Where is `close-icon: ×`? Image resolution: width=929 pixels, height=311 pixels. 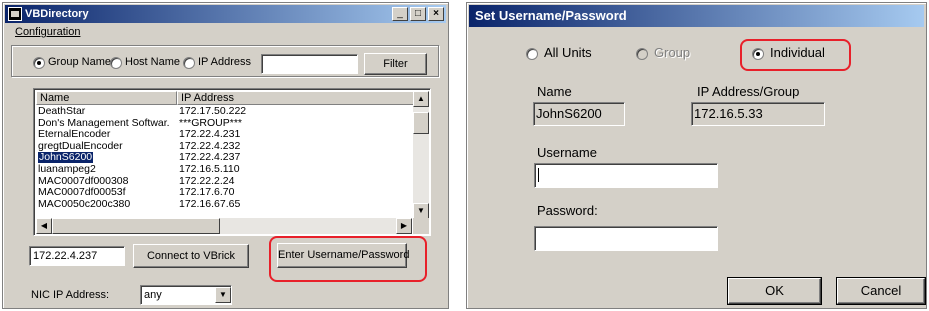 close-icon: × is located at coordinates (436, 14).